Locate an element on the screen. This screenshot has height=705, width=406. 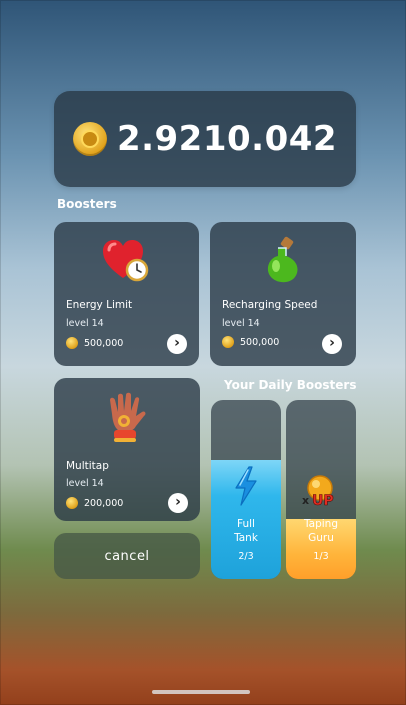
booster-price-value: 200,000 is located at coordinates (104, 503).